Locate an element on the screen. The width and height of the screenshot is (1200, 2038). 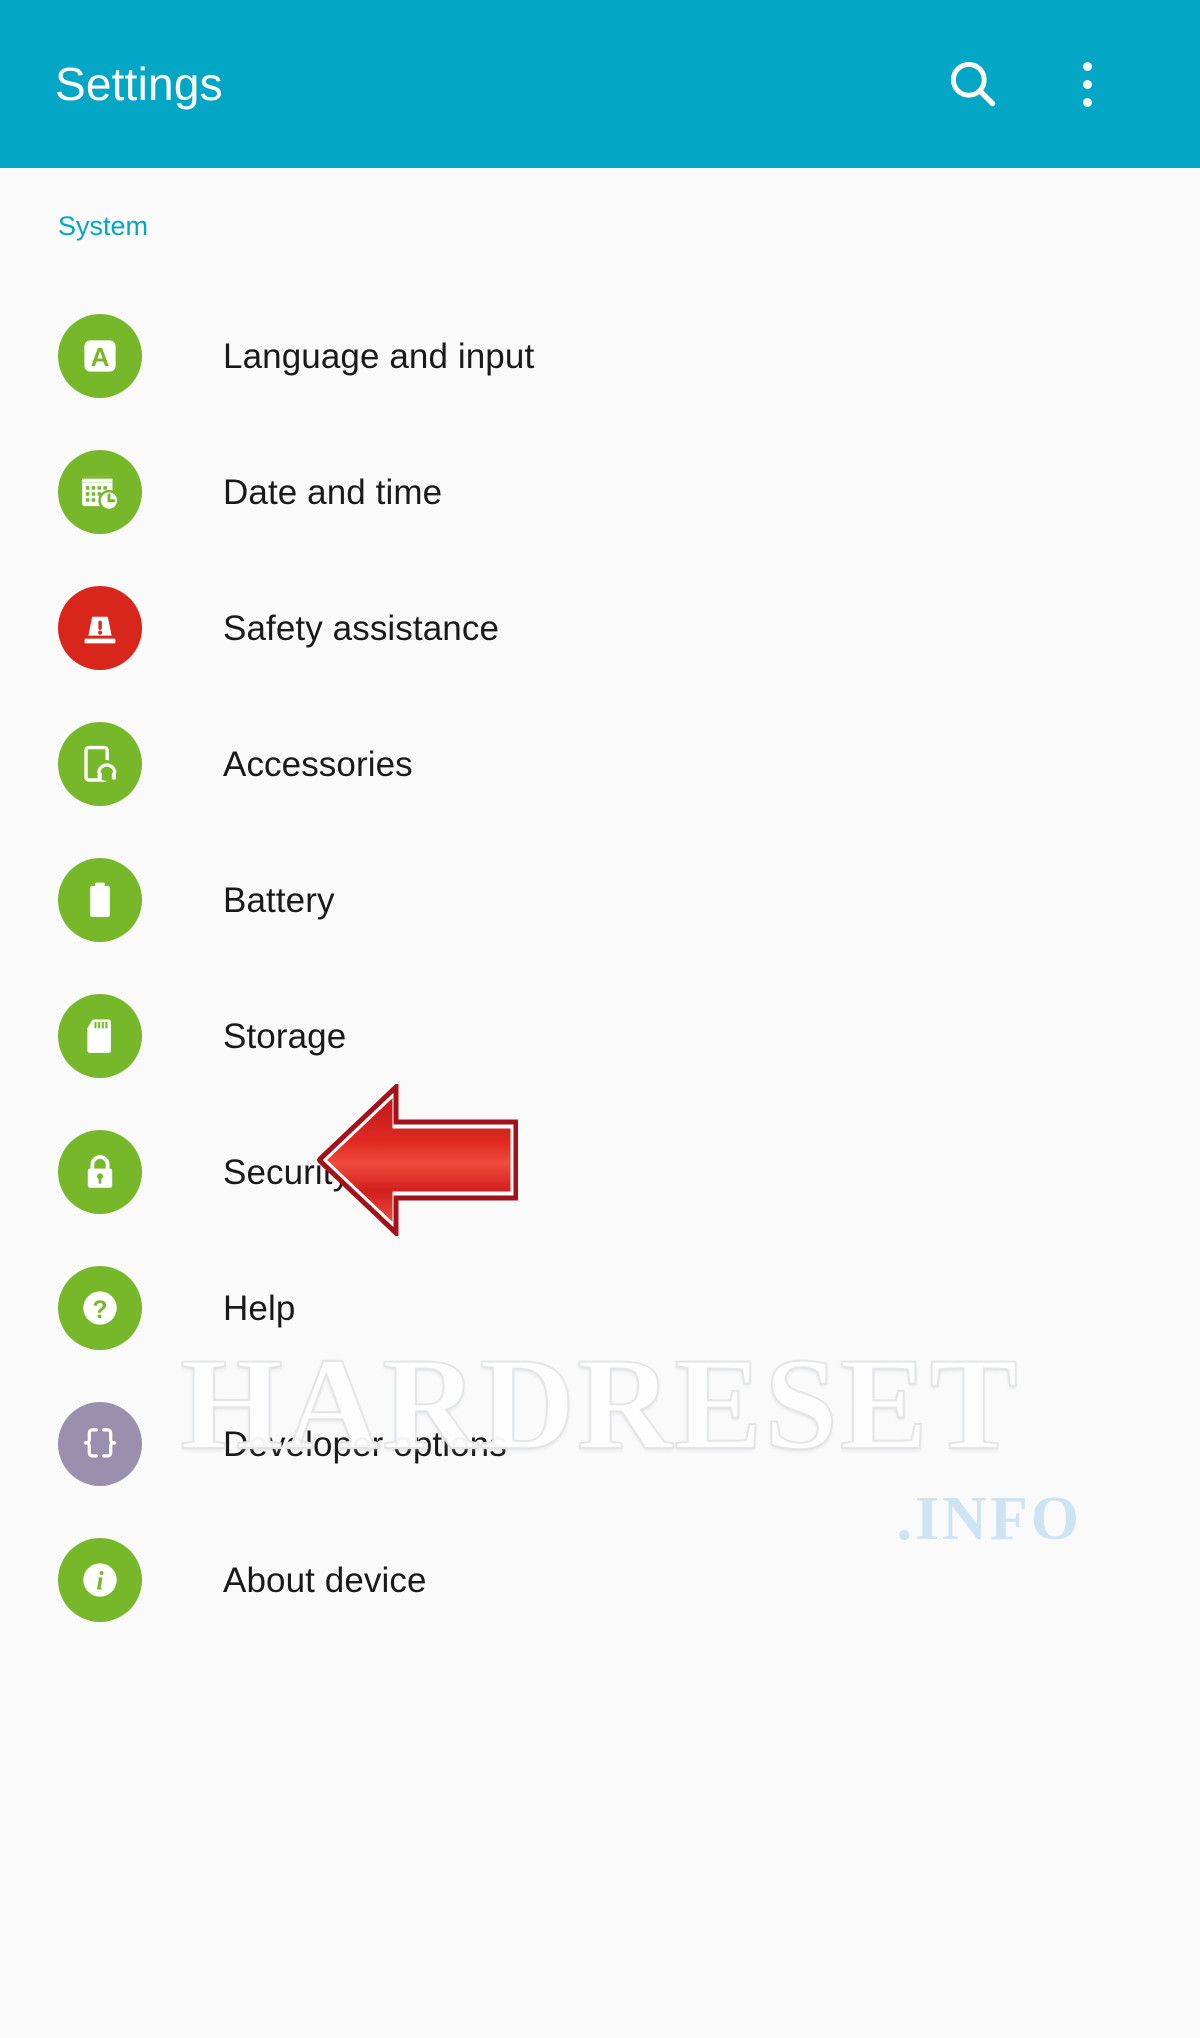
list-item-battery: Battery is located at coordinates (600, 900).